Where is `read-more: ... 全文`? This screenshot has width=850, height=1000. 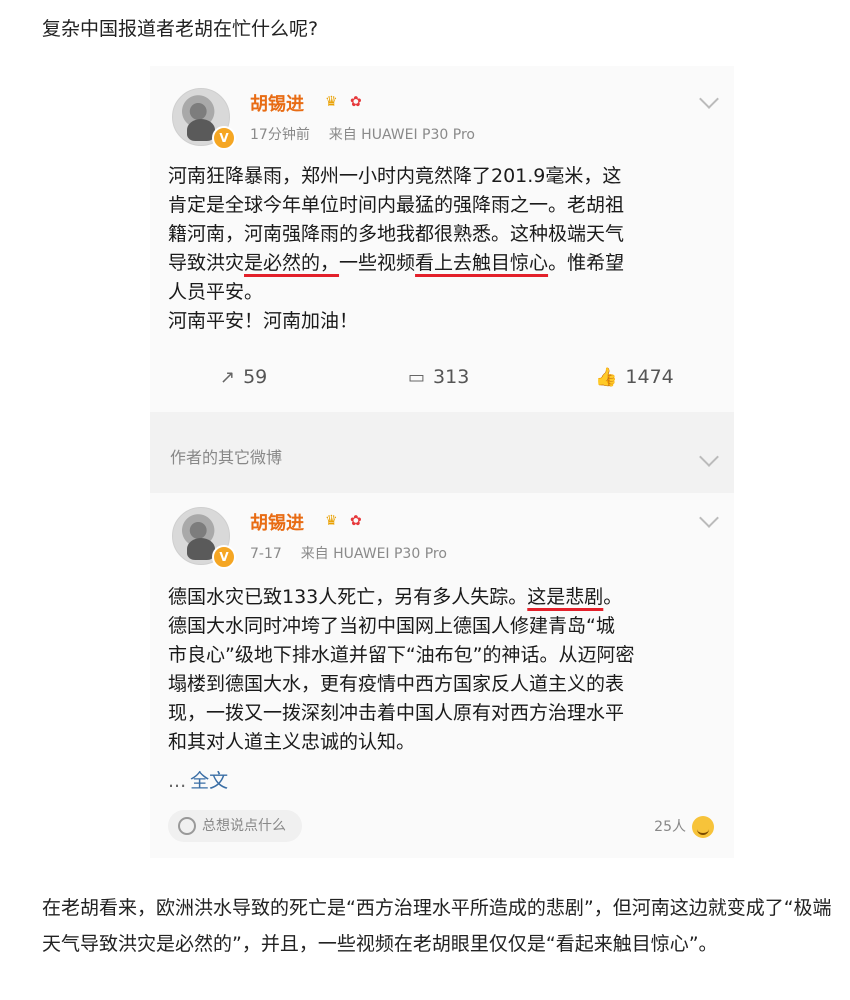 read-more: ... 全文 is located at coordinates (198, 779).